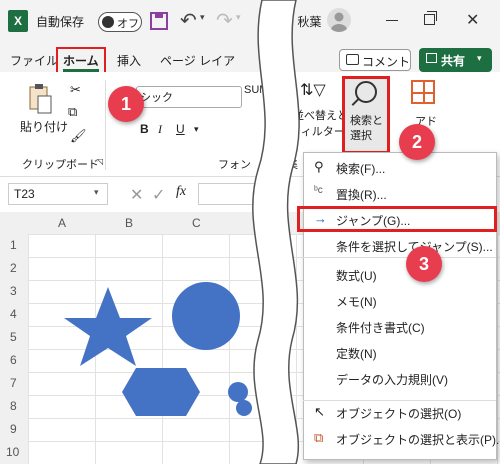 The width and height of the screenshot is (500, 464). Describe the element at coordinates (356, 302) in the screenshot. I see `menu-item-label: メモ(N)` at that location.